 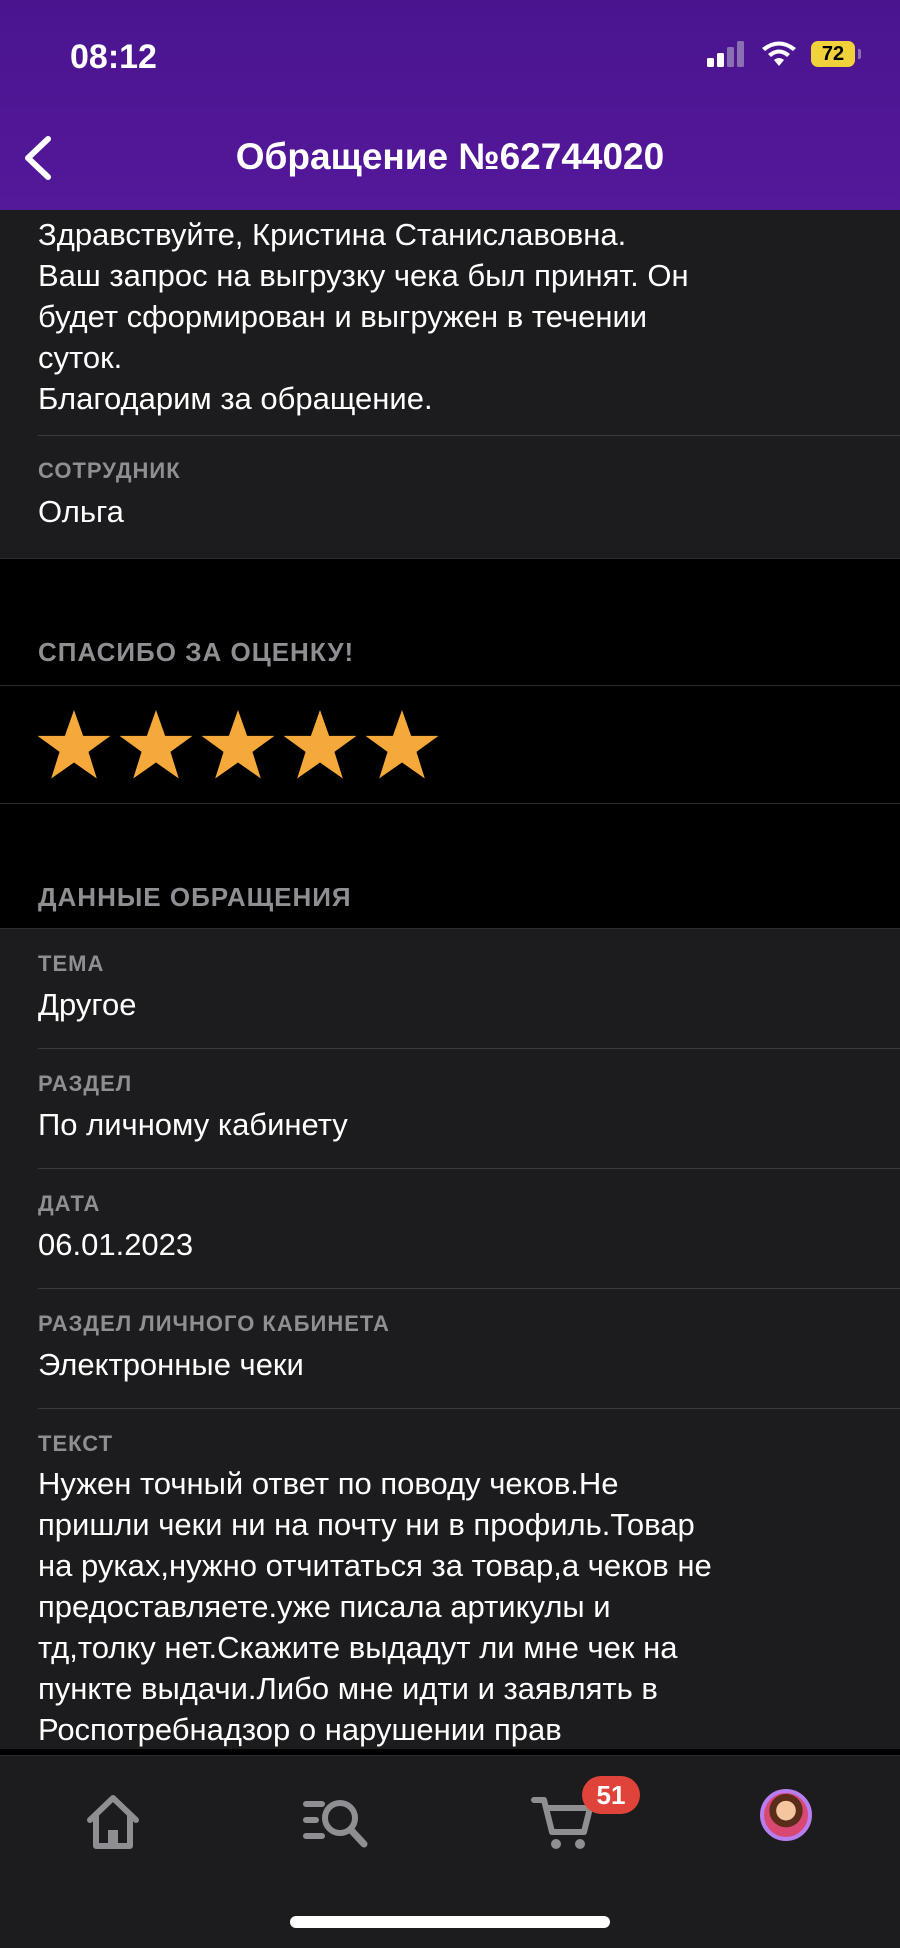 I want to click on field-row-section: РАЗДЕЛ По личному кабинету, so click(x=450, y=1108).